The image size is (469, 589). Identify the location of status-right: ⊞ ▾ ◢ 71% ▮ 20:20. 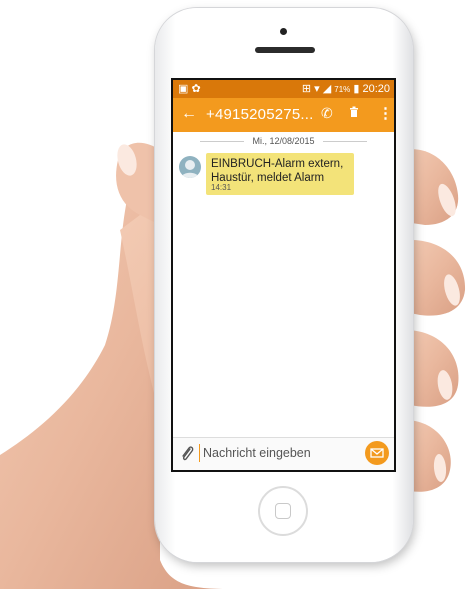
(346, 88).